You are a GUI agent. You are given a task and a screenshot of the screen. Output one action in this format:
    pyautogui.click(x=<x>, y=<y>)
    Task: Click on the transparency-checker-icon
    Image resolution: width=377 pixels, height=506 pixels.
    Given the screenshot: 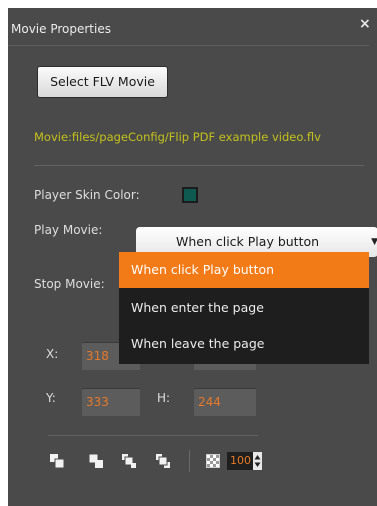 What is the action you would take?
    pyautogui.click(x=213, y=461)
    